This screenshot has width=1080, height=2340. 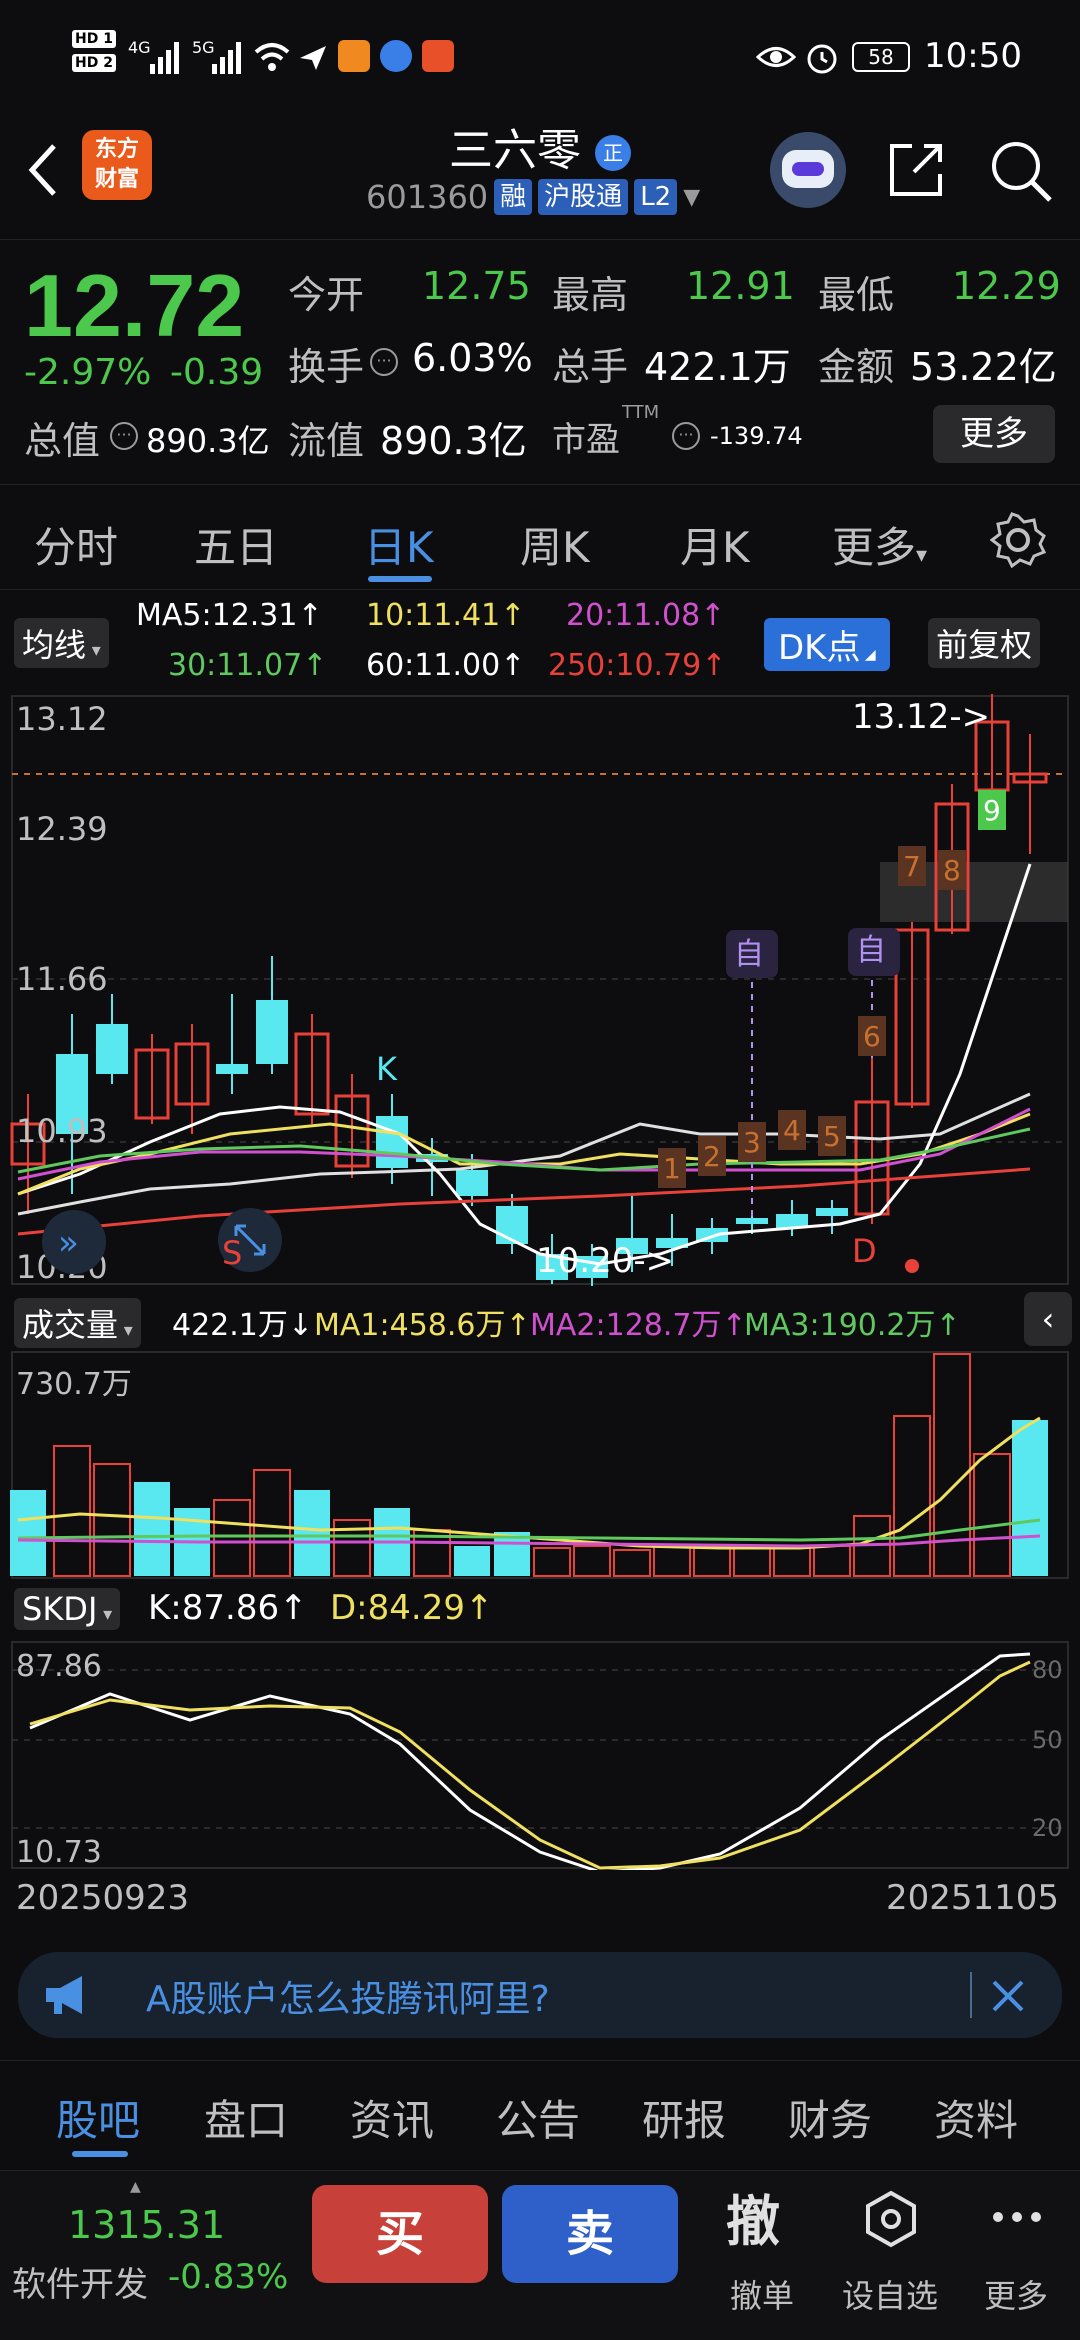 I want to click on tab-weekly-k: 周K, so click(x=555, y=544).